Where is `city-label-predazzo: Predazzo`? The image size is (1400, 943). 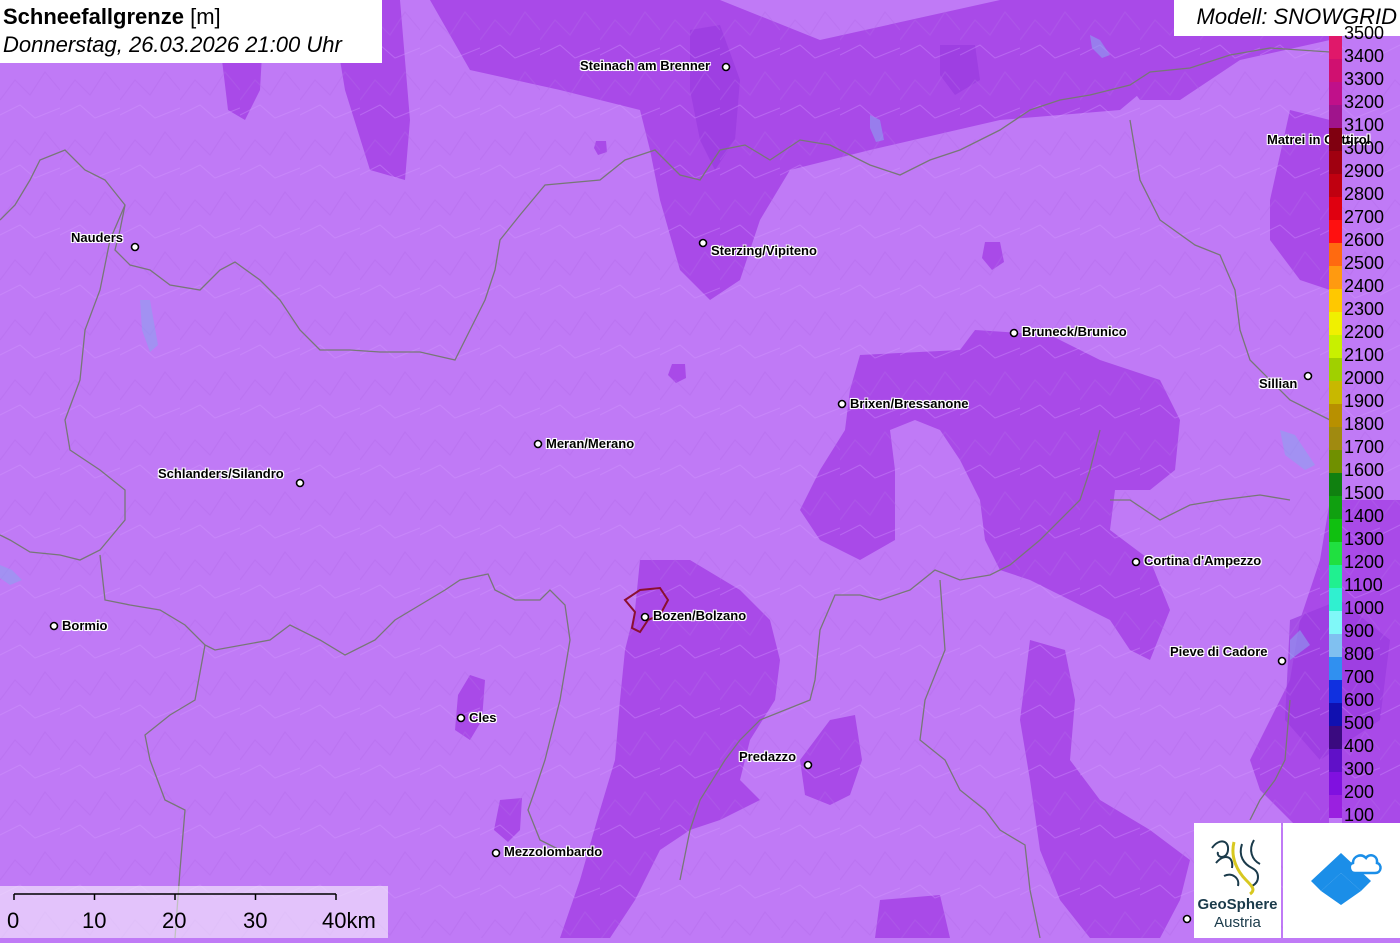
city-label-predazzo: Predazzo is located at coordinates (768, 756).